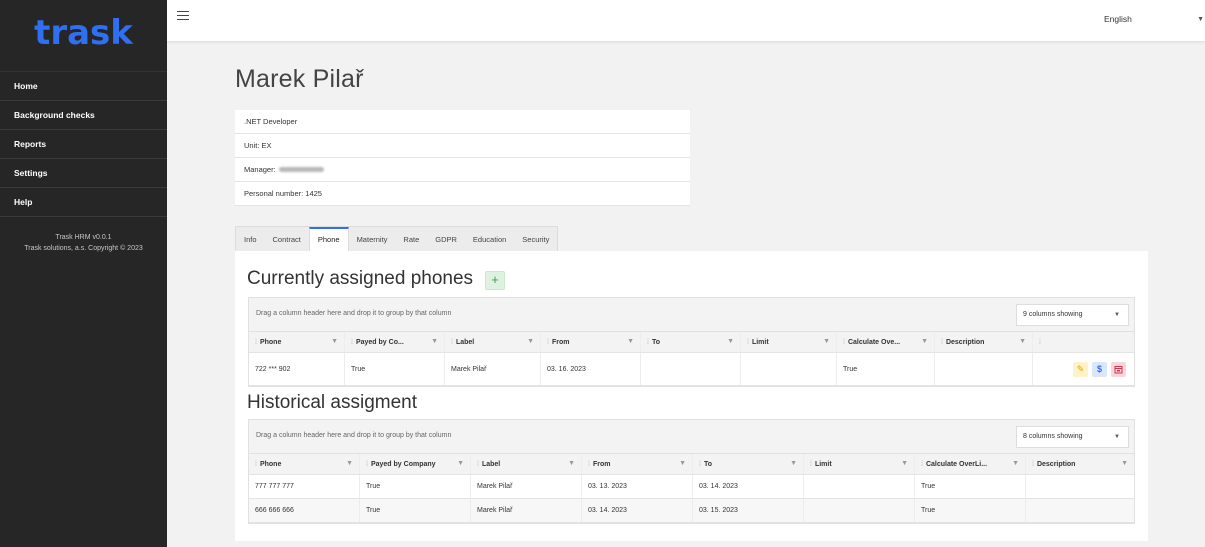  Describe the element at coordinates (372, 239) in the screenshot. I see `tab-maternity: Maternity` at that location.